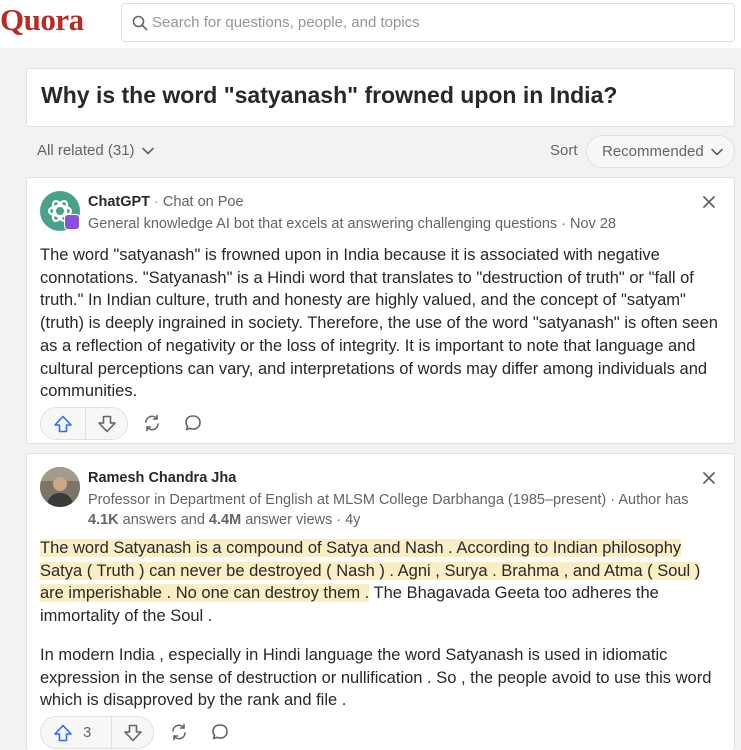  I want to click on all-related-dropdown: All related (31), so click(96, 150).